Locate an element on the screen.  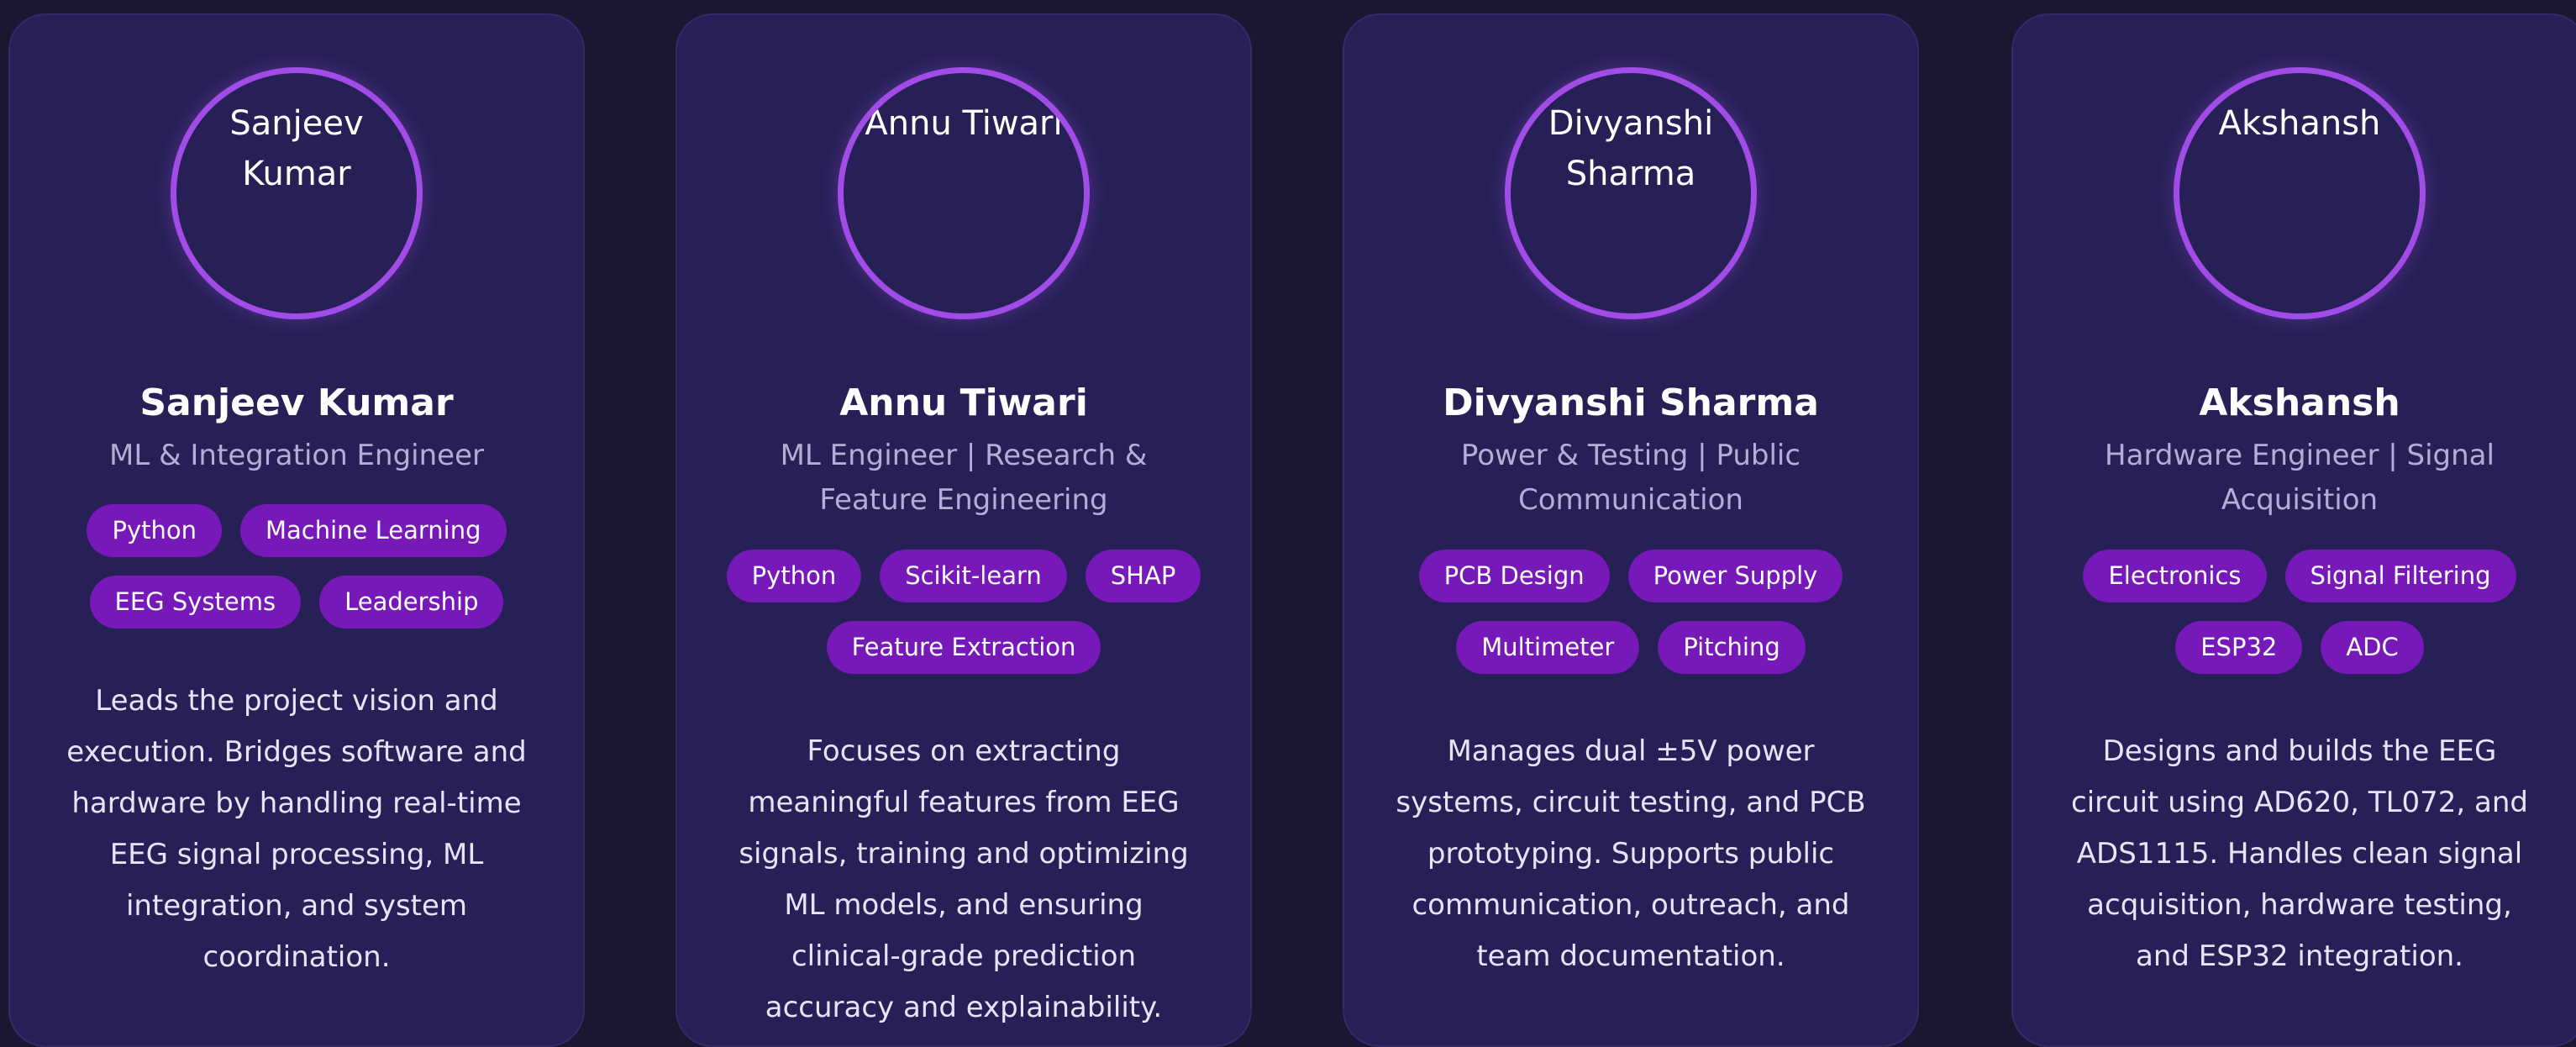
skill-tag: Multimeter is located at coordinates (1548, 647).